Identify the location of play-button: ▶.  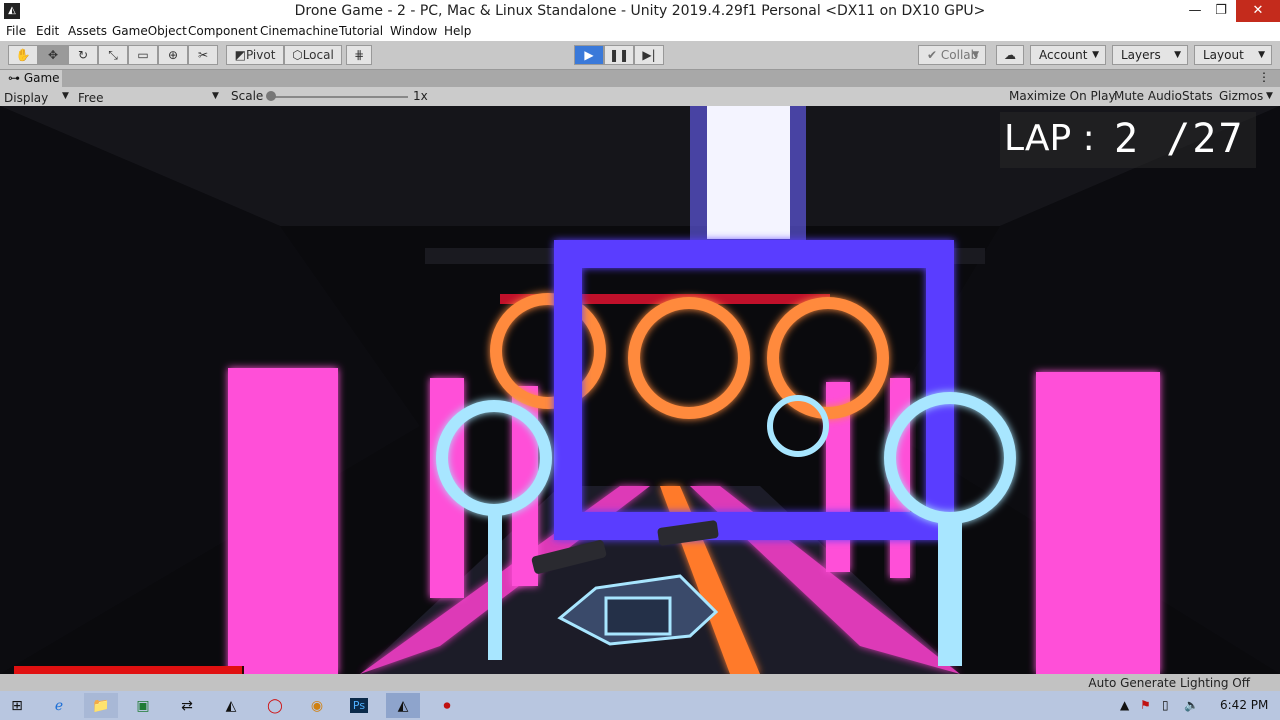
(589, 55).